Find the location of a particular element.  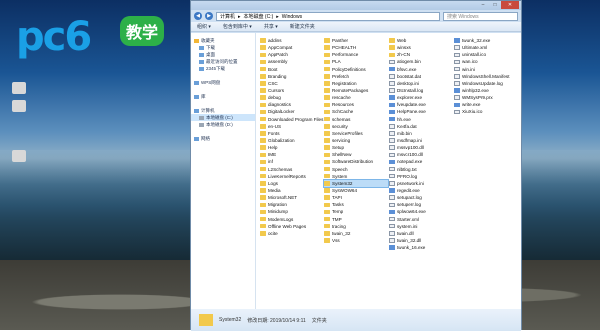

file-item: regedit.exe is located at coordinates (421, 190).